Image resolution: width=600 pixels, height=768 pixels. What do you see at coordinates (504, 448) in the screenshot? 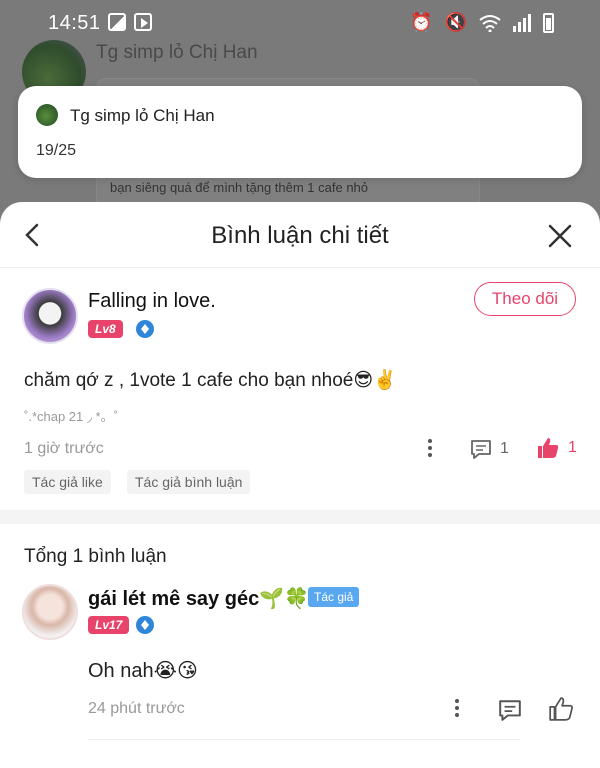
I see `reply-count: 1` at bounding box center [504, 448].